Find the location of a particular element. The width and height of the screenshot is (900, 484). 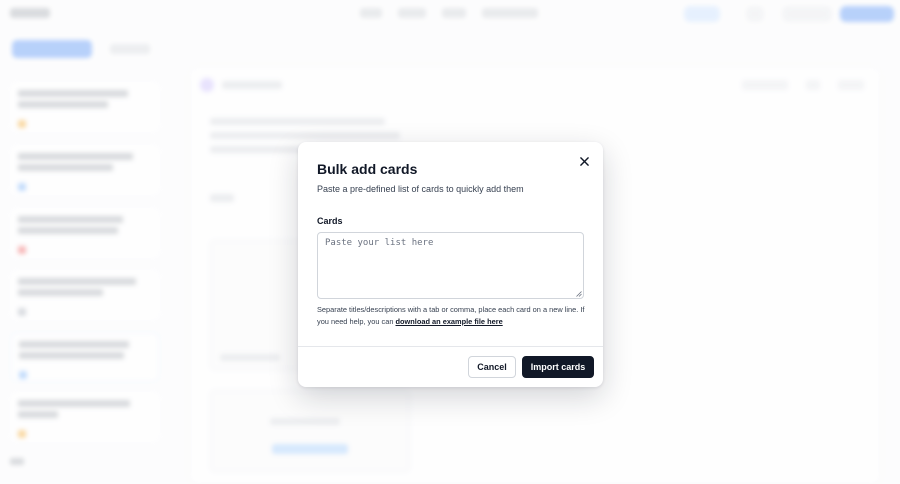

close-button is located at coordinates (584, 161).